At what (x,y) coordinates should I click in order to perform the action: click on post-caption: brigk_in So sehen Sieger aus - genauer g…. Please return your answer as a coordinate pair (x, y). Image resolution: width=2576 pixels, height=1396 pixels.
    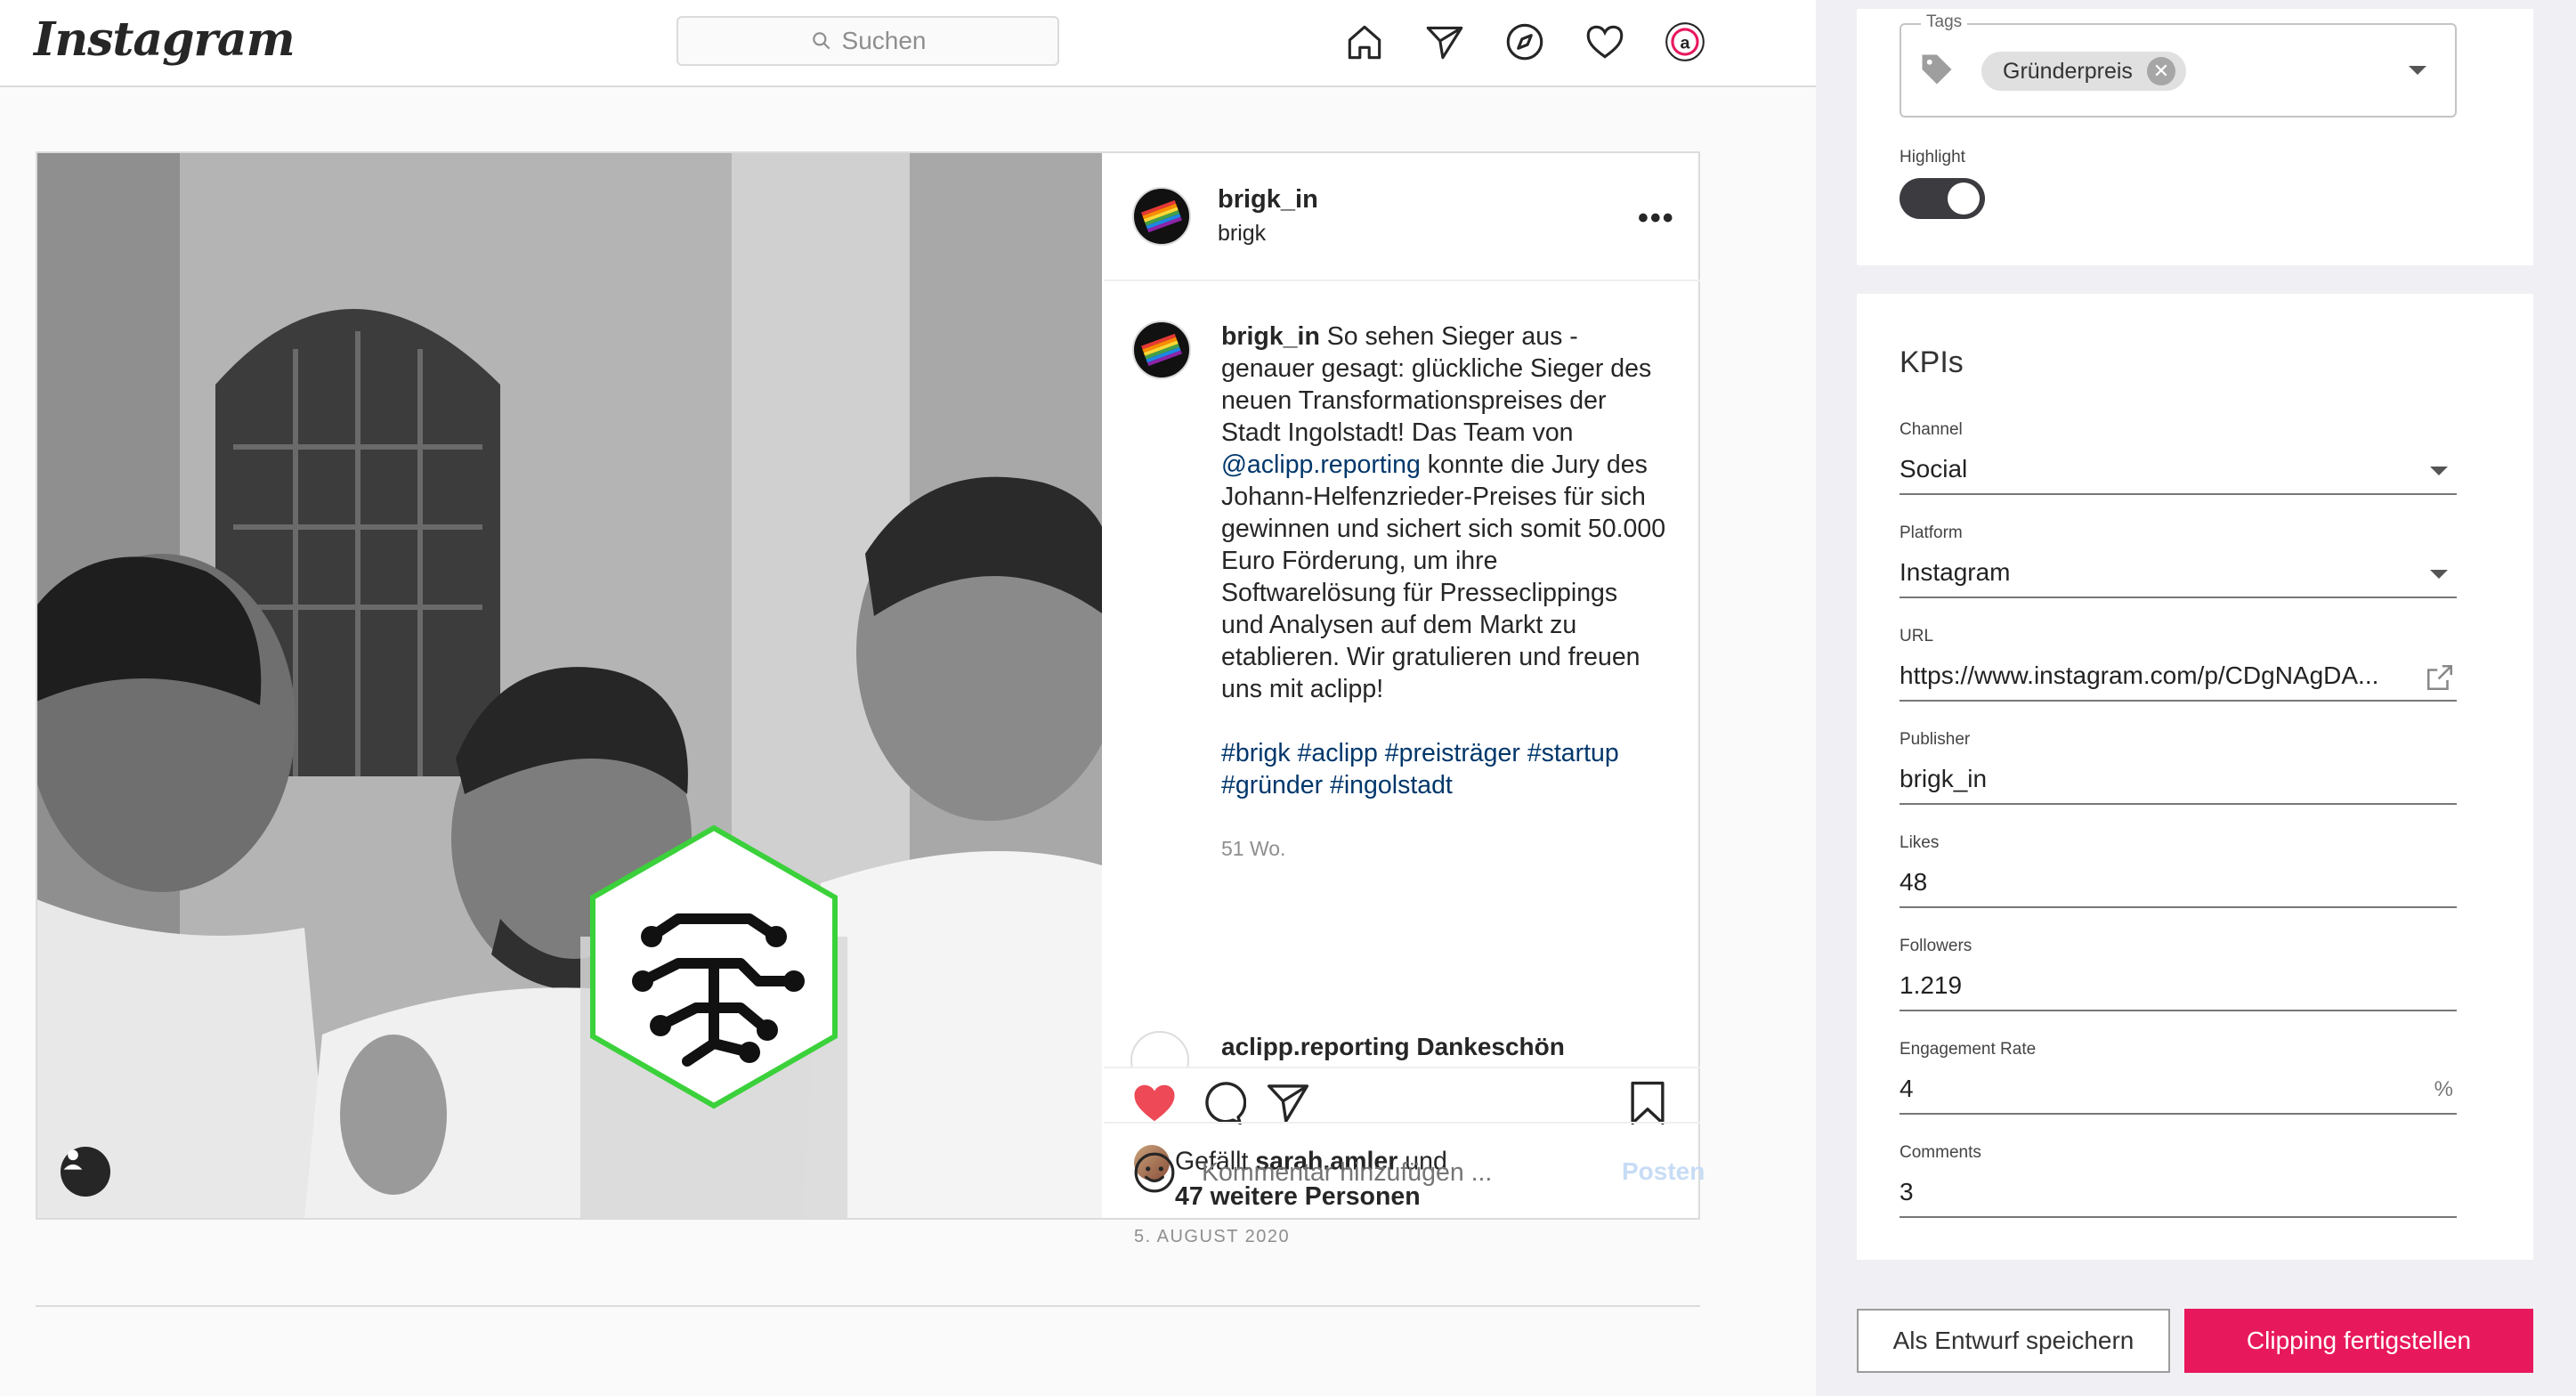
    Looking at the image, I should click on (1444, 561).